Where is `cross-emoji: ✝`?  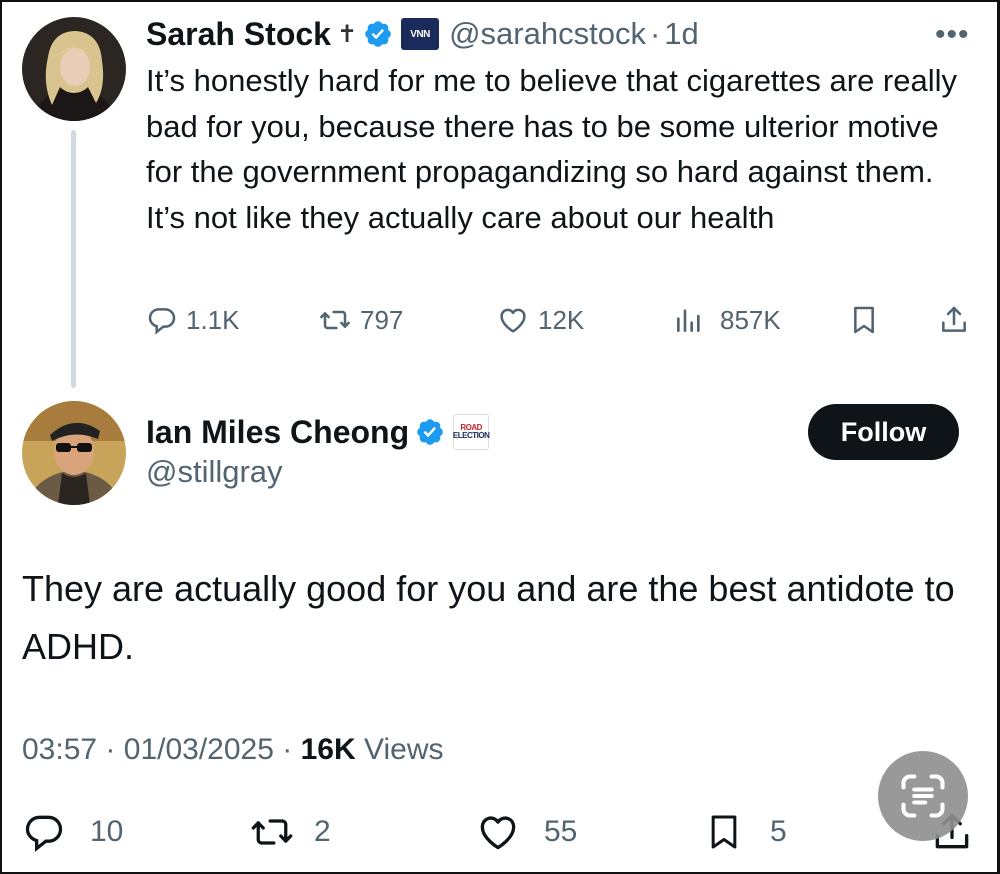
cross-emoji: ✝ is located at coordinates (347, 34).